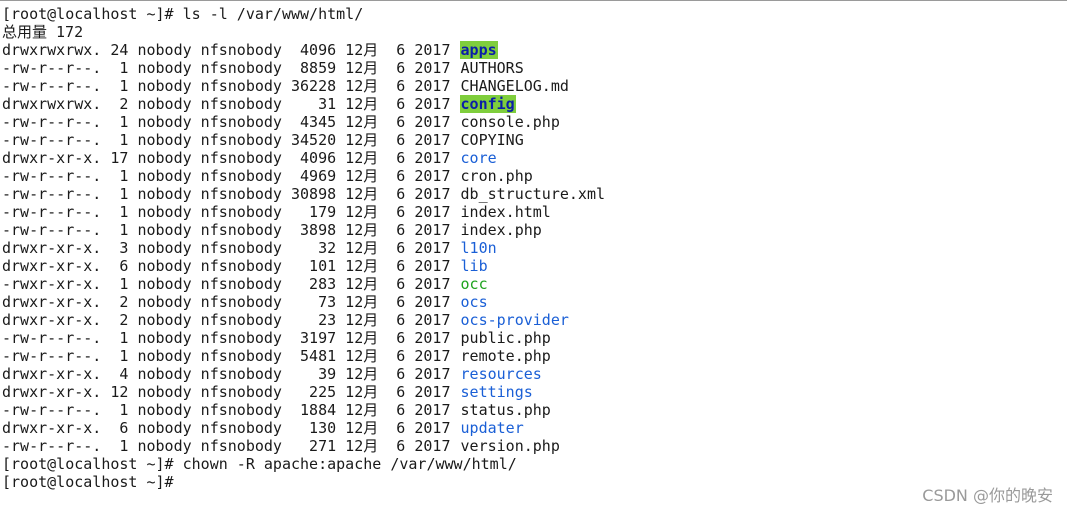  Describe the element at coordinates (514, 86) in the screenshot. I see `file-name: CHANGELOG.md` at that location.